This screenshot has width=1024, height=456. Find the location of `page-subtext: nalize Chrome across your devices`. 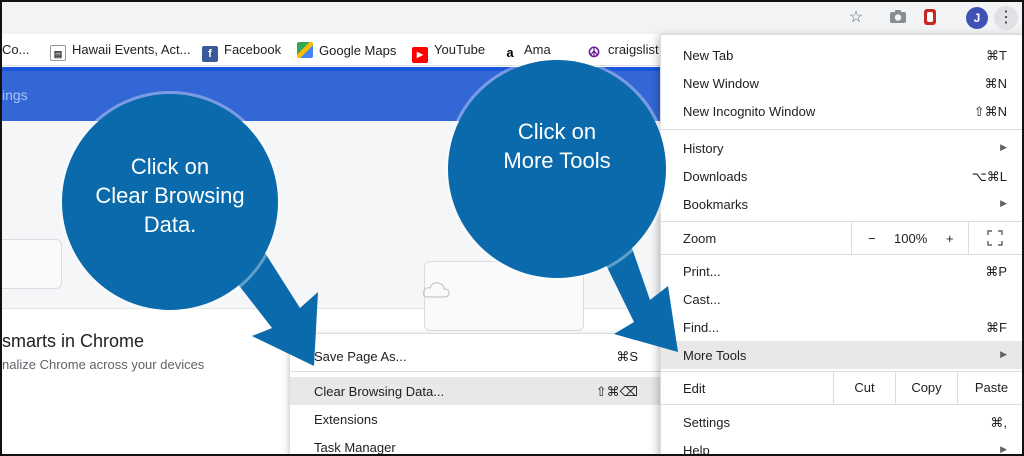

page-subtext: nalize Chrome across your devices is located at coordinates (103, 364).